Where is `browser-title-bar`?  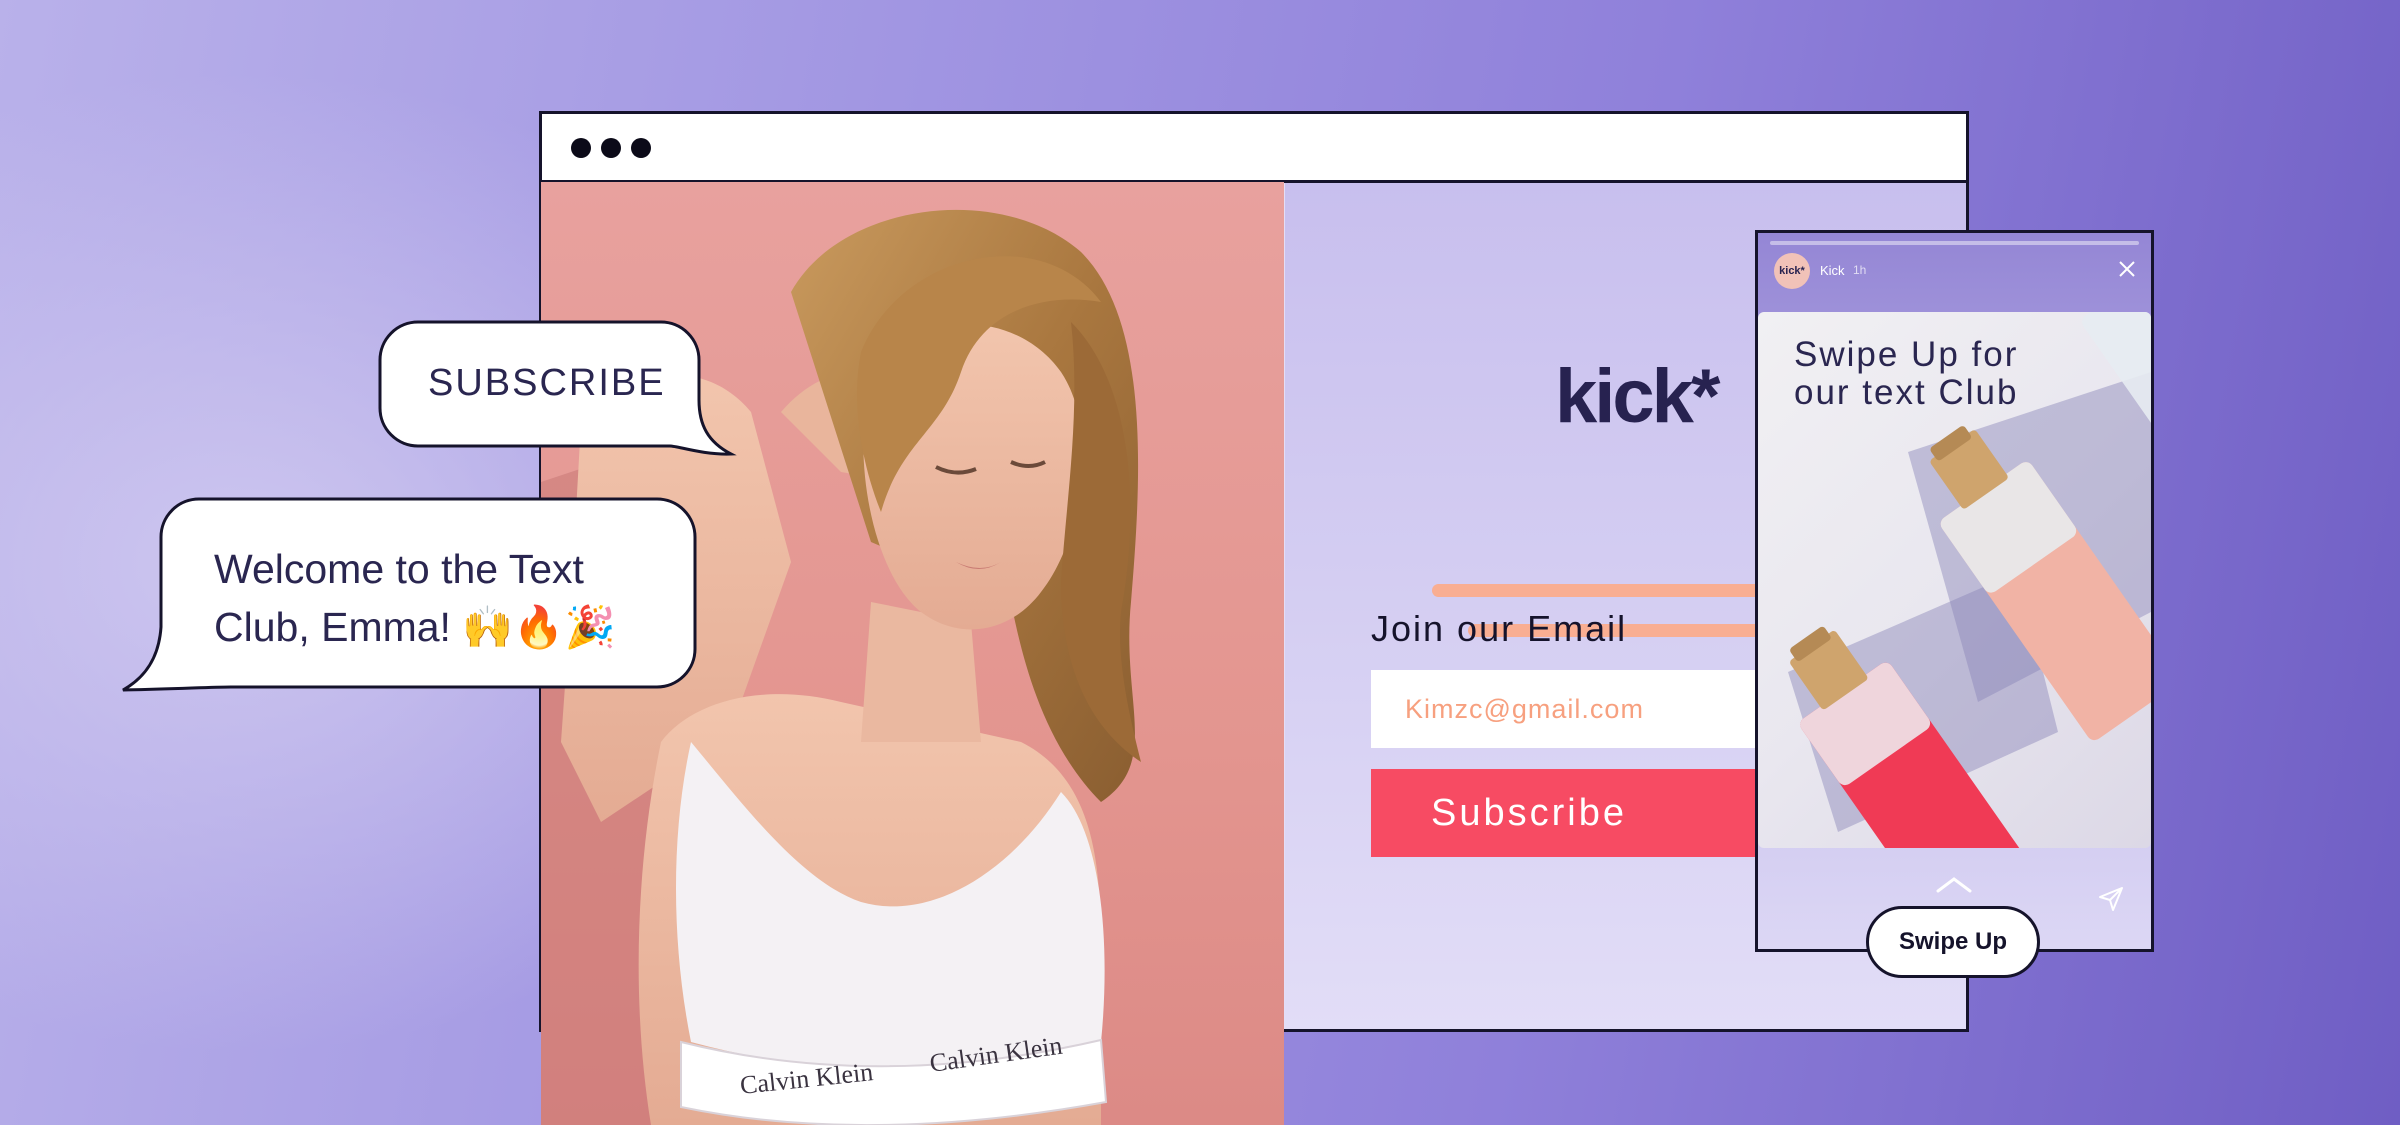
browser-title-bar is located at coordinates (1254, 148).